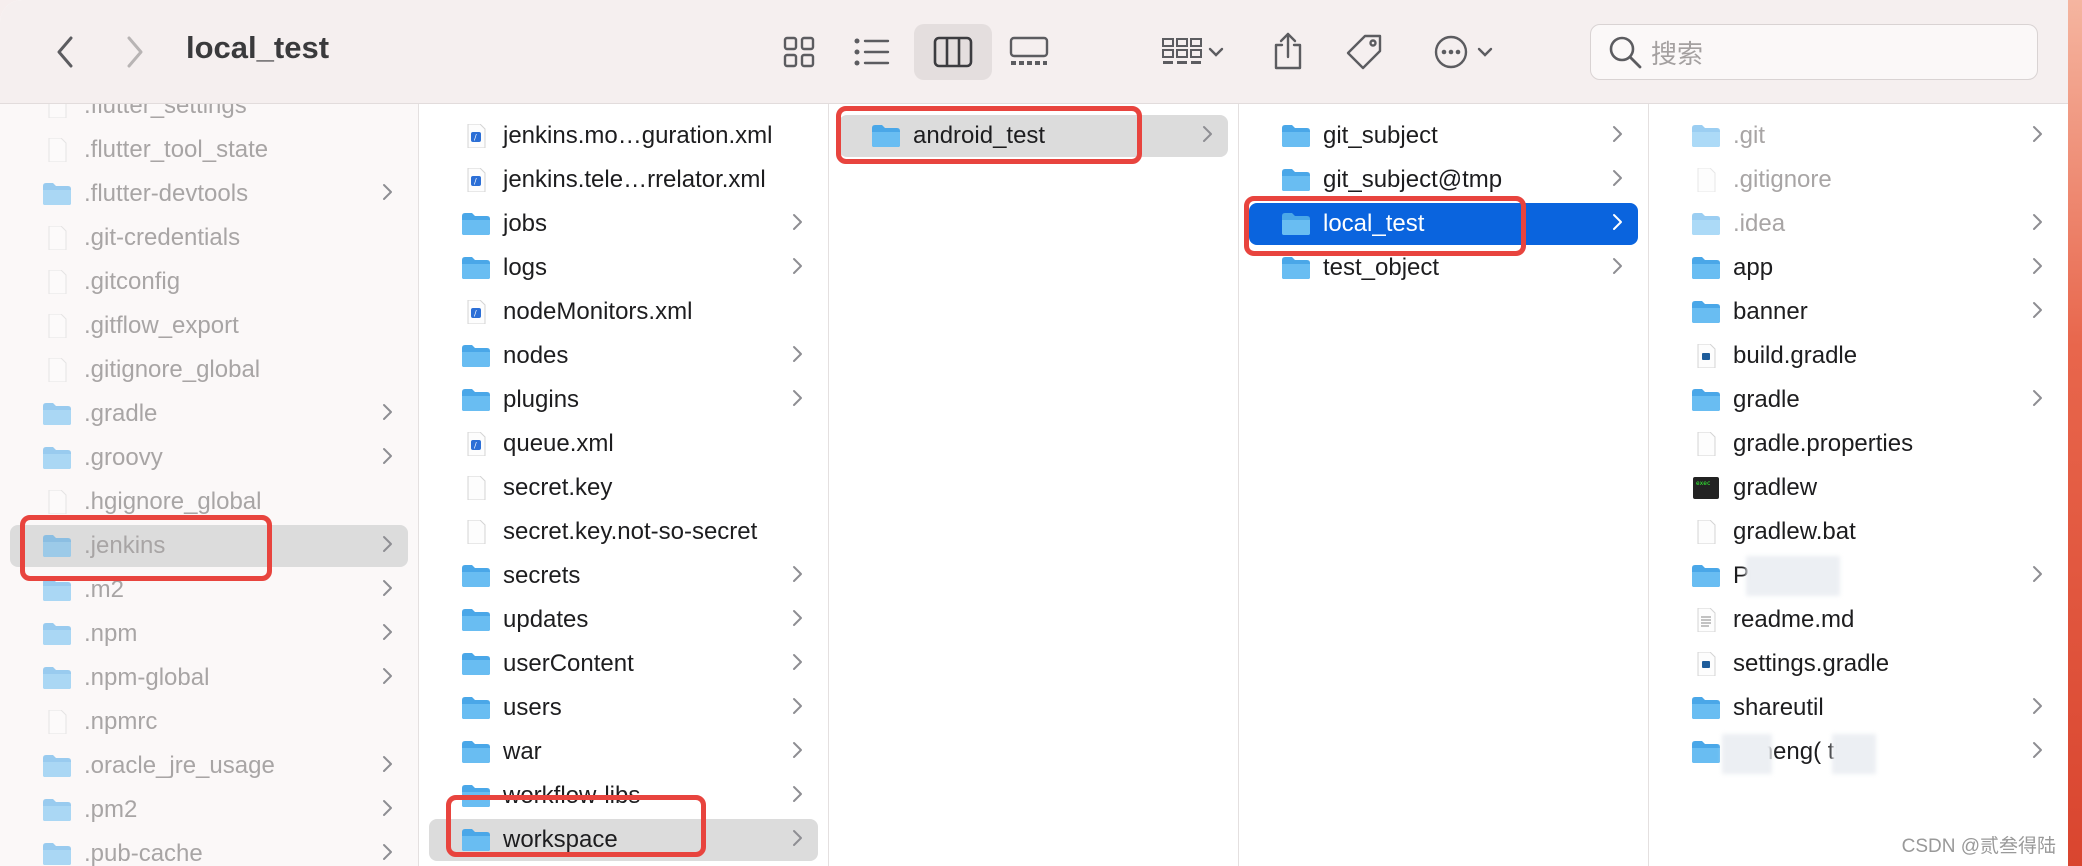 The width and height of the screenshot is (2082, 866). I want to click on item-label: .git-credentials, so click(162, 237).